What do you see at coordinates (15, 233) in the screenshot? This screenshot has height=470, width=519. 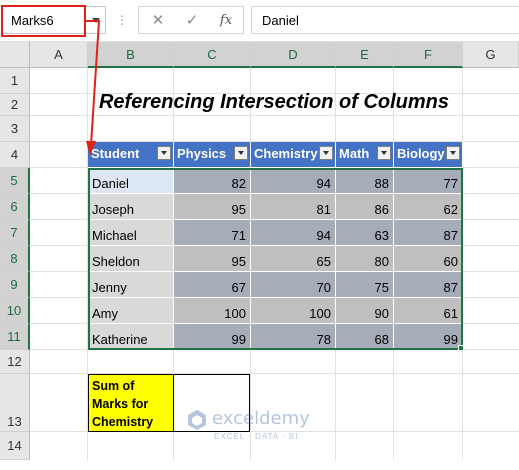 I see `row-header-7: 7` at bounding box center [15, 233].